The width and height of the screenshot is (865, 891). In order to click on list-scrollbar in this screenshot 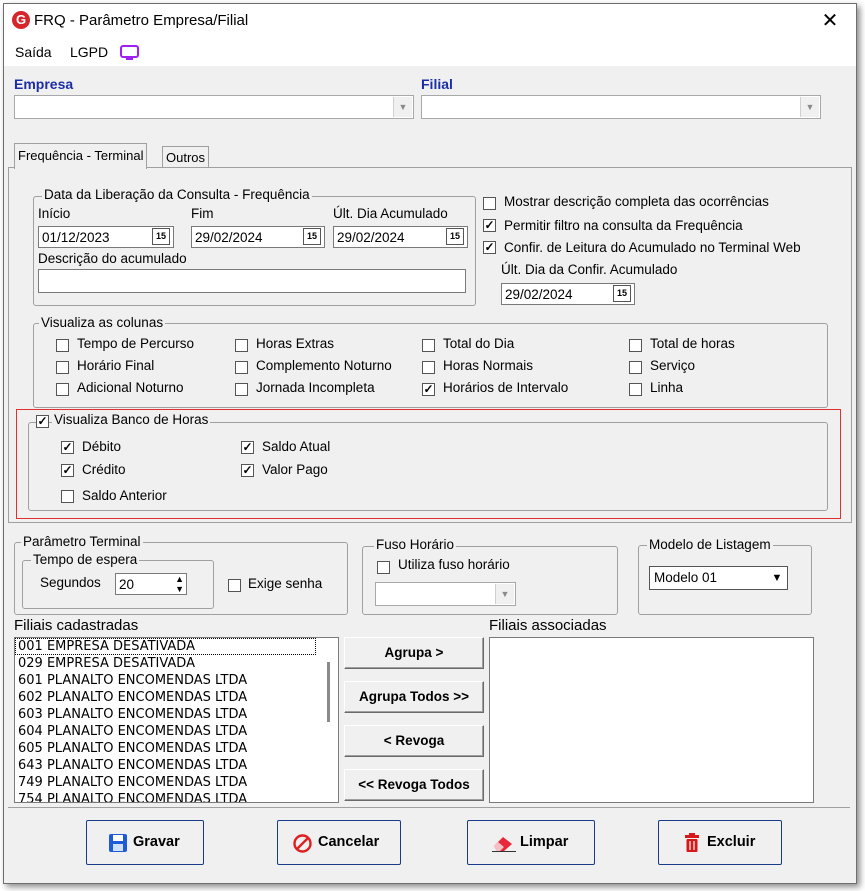, I will do `click(328, 692)`.